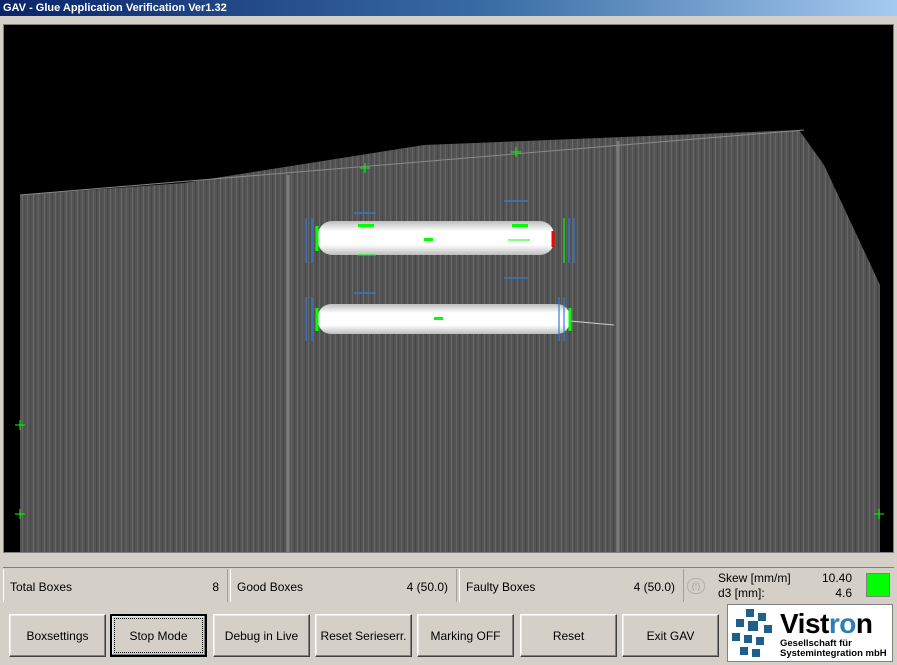 The height and width of the screenshot is (665, 897). What do you see at coordinates (261, 635) in the screenshot?
I see `debug-in-live-button: Debug in Live` at bounding box center [261, 635].